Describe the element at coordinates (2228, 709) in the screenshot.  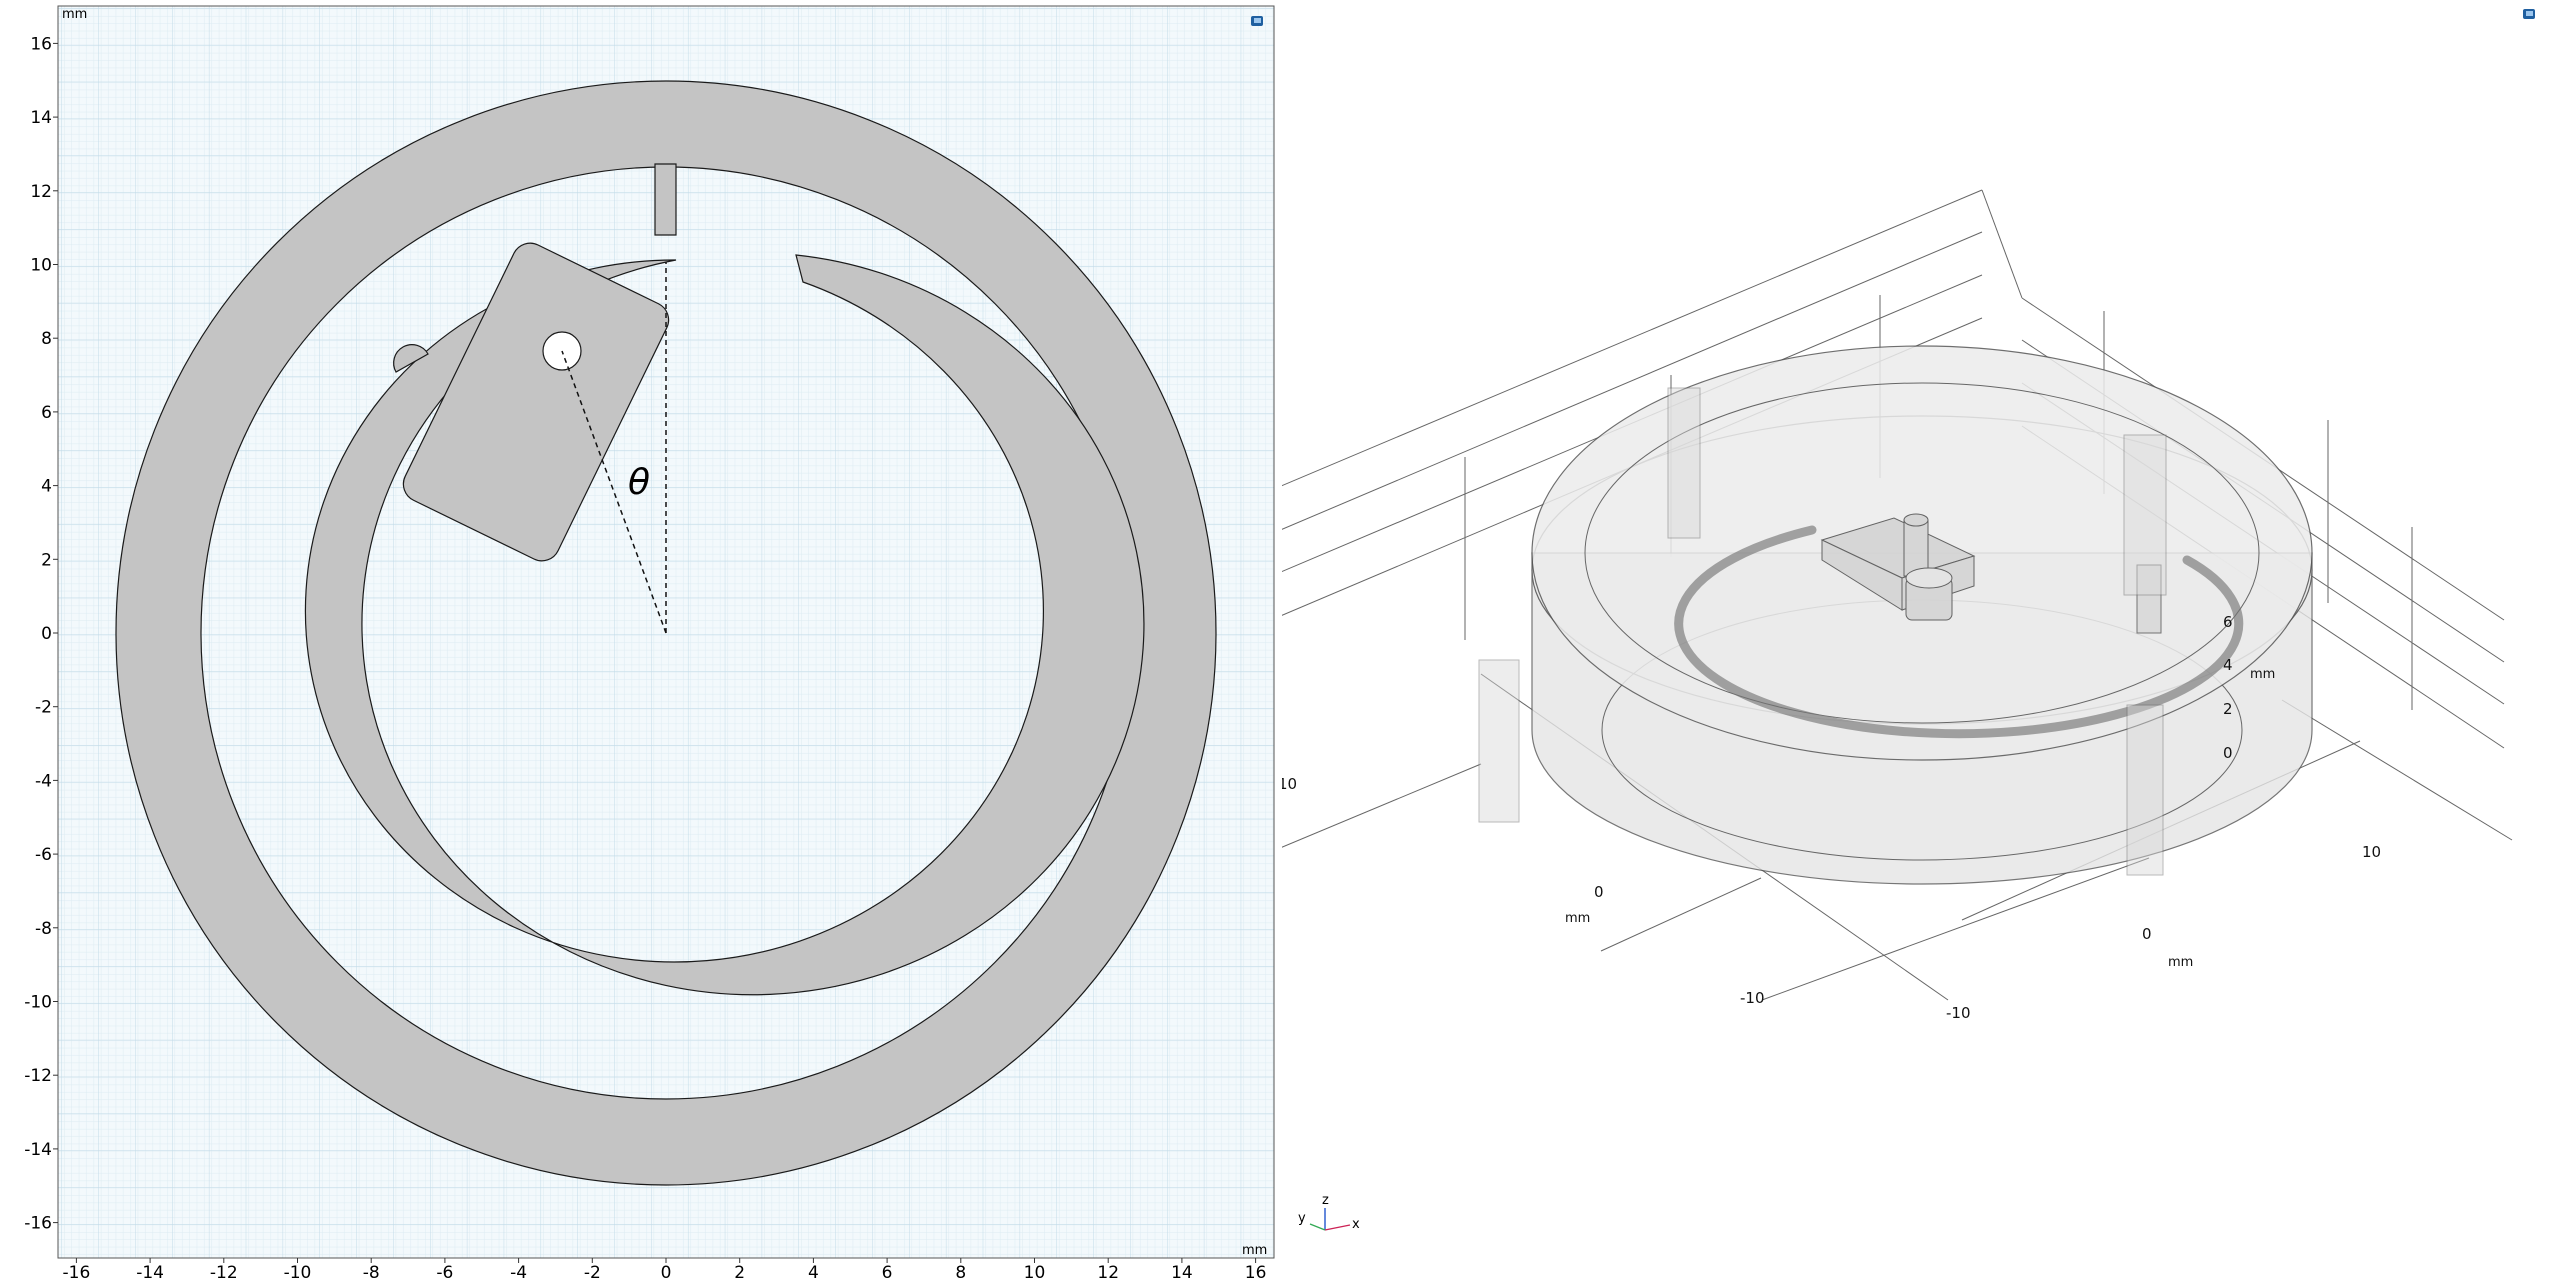
I see `z-tick-2: 2` at that location.